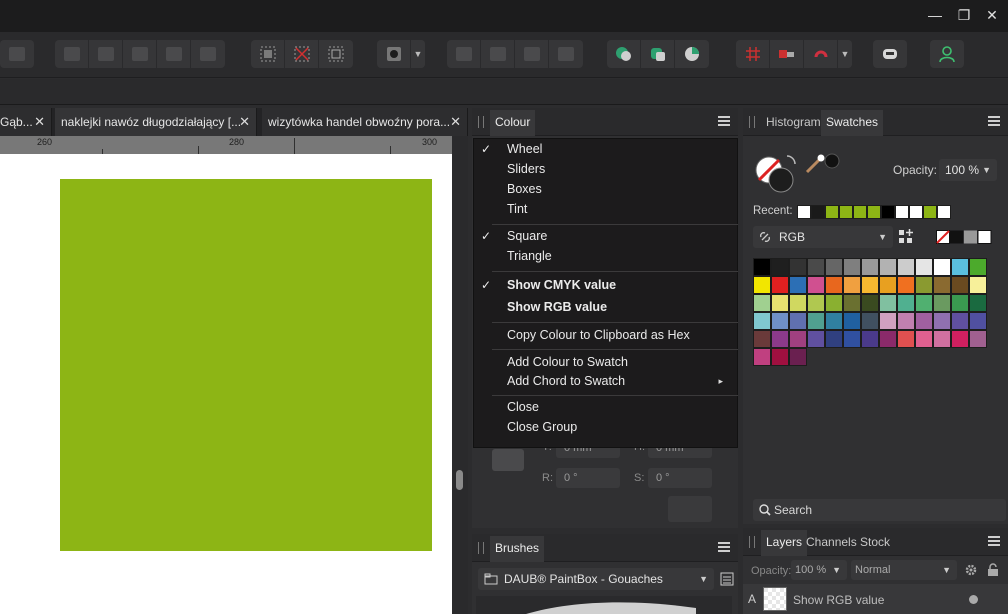 Image resolution: width=1008 pixels, height=614 pixels. Describe the element at coordinates (524, 189) in the screenshot. I see `menu-item-boxes: Boxes` at that location.